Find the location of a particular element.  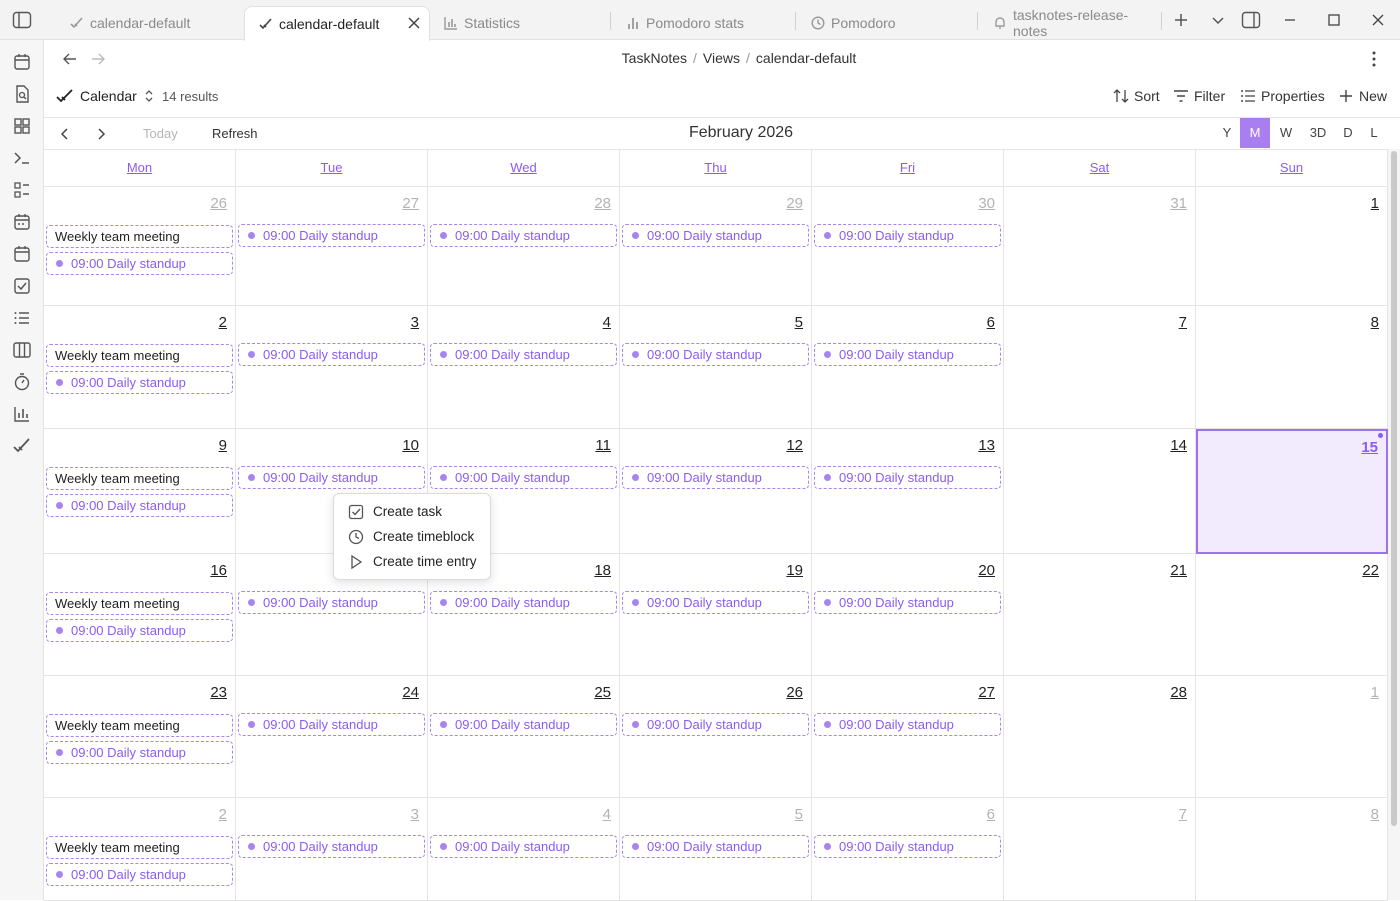

day-number: 21 is located at coordinates (1178, 570).